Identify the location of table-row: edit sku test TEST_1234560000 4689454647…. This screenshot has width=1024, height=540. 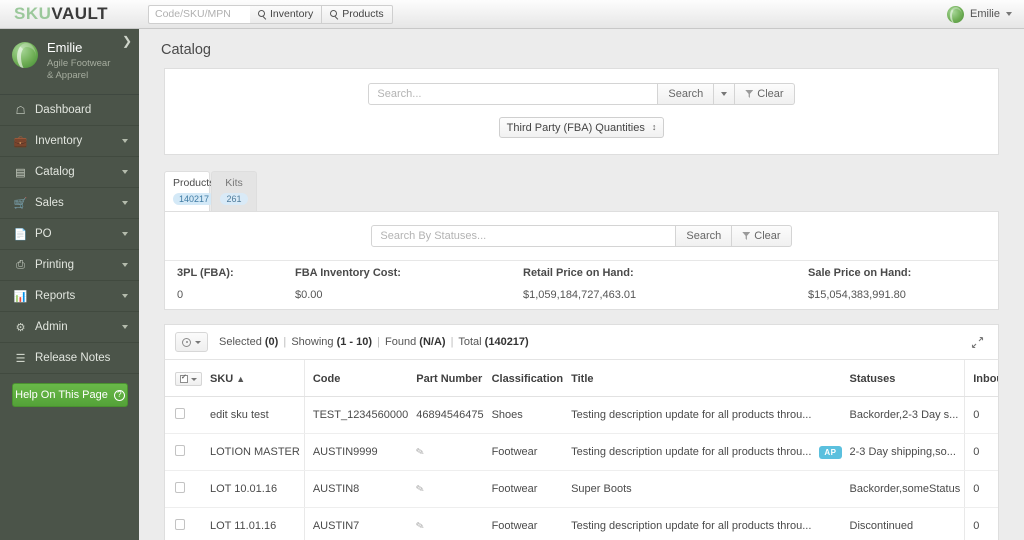
(581, 415).